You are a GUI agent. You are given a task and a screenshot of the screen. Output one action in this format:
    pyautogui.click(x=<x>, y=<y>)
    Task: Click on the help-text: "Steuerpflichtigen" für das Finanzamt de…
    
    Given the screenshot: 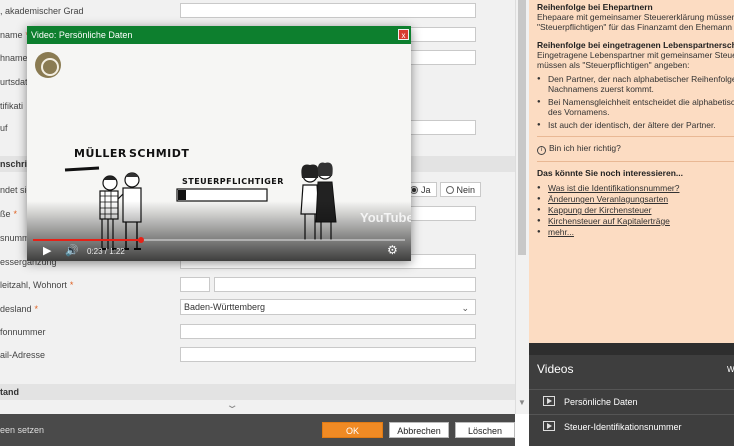 What is the action you would take?
    pyautogui.click(x=635, y=27)
    